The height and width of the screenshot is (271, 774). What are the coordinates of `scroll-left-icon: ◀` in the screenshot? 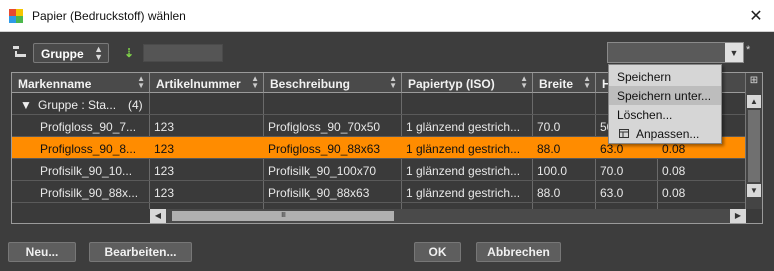 It's located at (158, 216).